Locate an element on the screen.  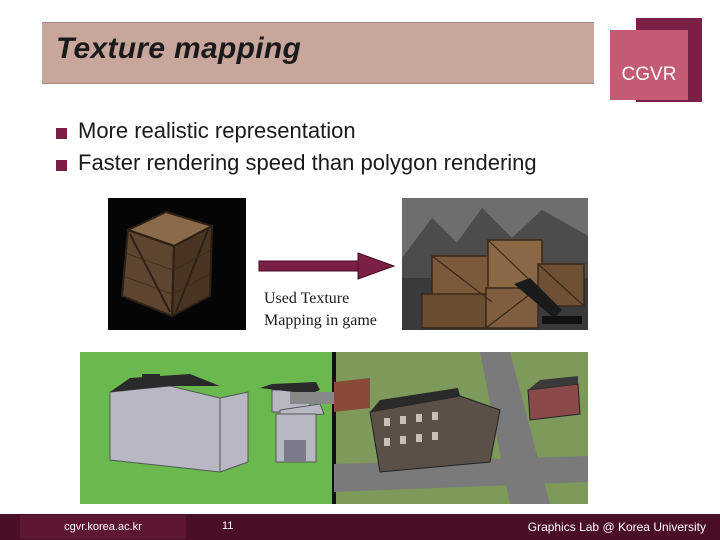
slide-title: Texture mapping is located at coordinates (179, 48).